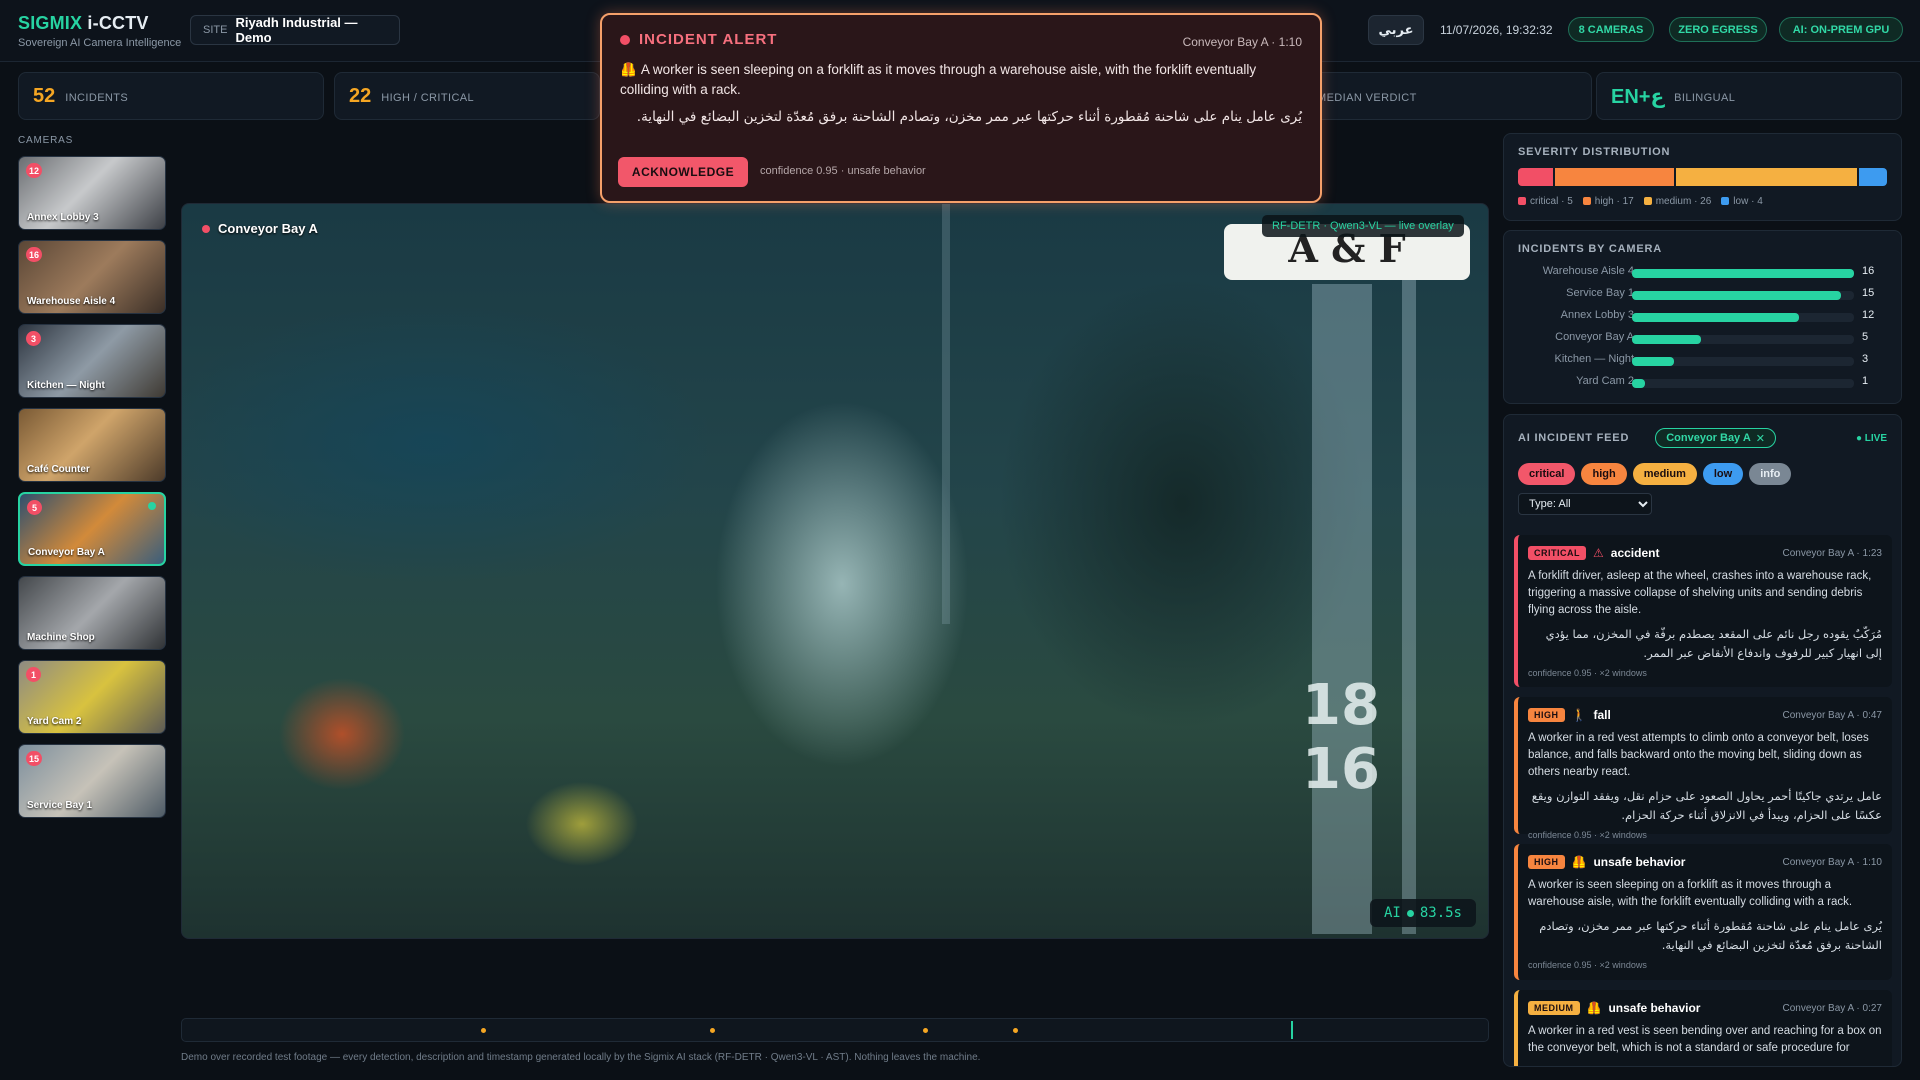 The width and height of the screenshot is (1920, 1080). What do you see at coordinates (1585, 504) in the screenshot?
I see `type-filter-select: Type: All` at bounding box center [1585, 504].